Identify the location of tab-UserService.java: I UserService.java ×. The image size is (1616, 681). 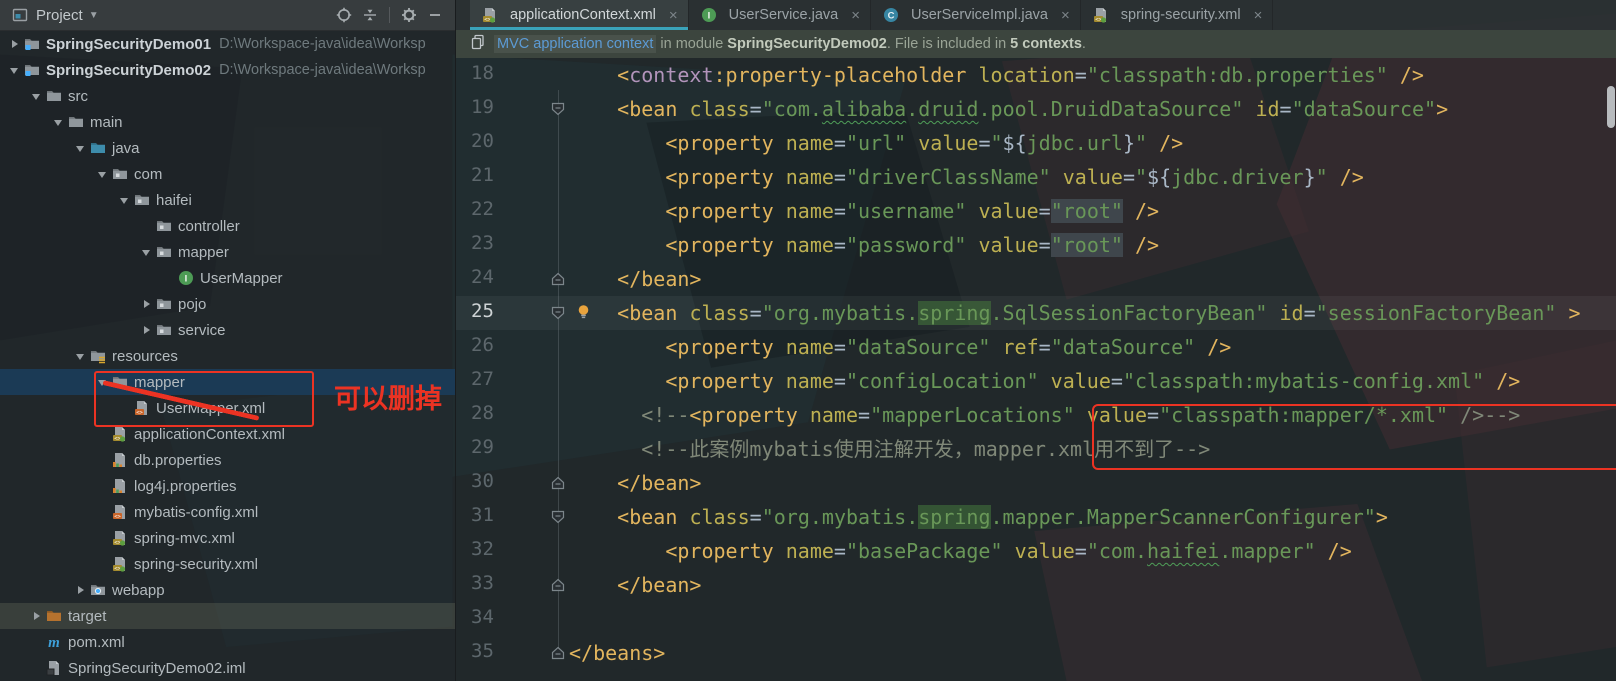
(780, 15).